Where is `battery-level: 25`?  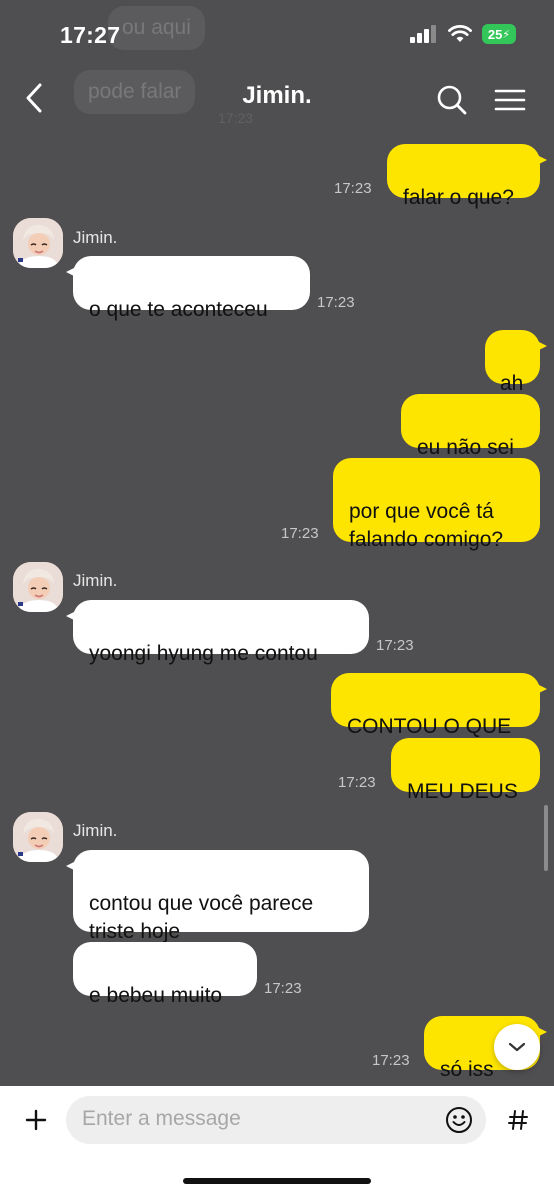
battery-level: 25 is located at coordinates (495, 34).